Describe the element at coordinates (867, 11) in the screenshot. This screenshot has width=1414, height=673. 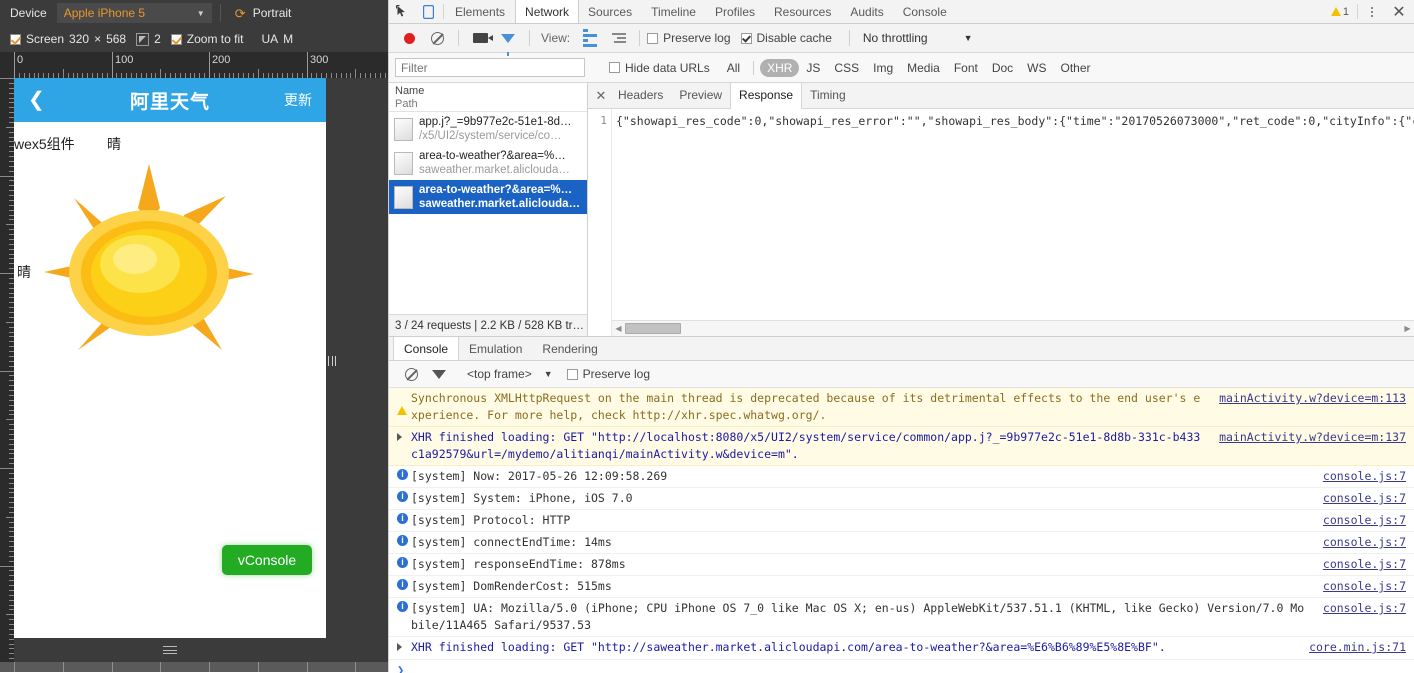
I see `tab-audits: Audits` at that location.